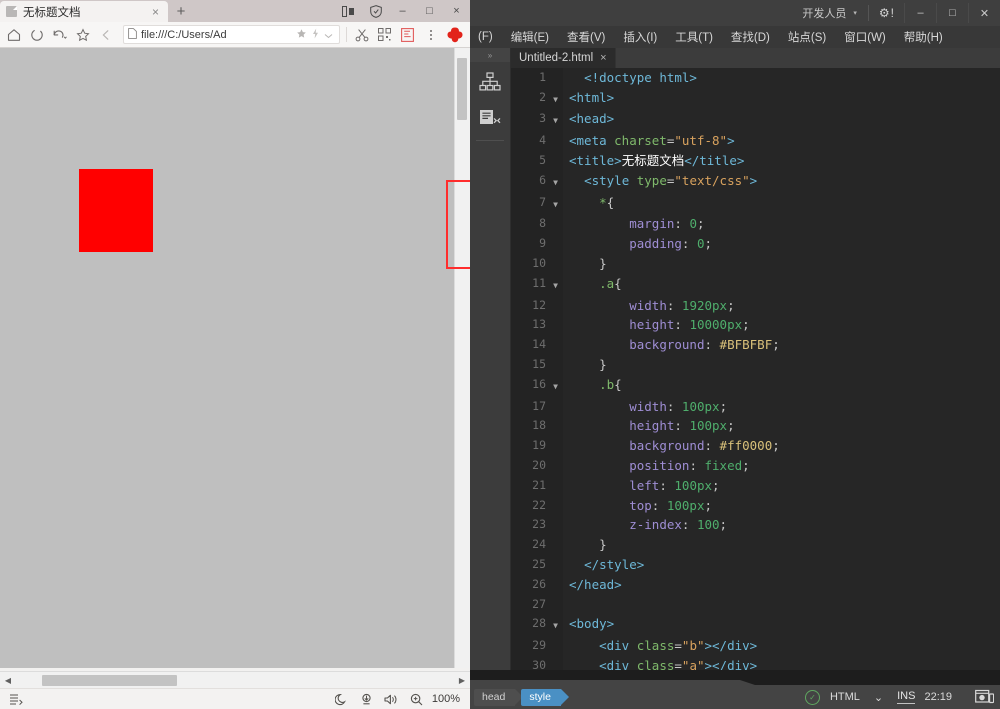 The height and width of the screenshot is (709, 1000). Describe the element at coordinates (456, 11) in the screenshot. I see `close-button: ×` at that location.